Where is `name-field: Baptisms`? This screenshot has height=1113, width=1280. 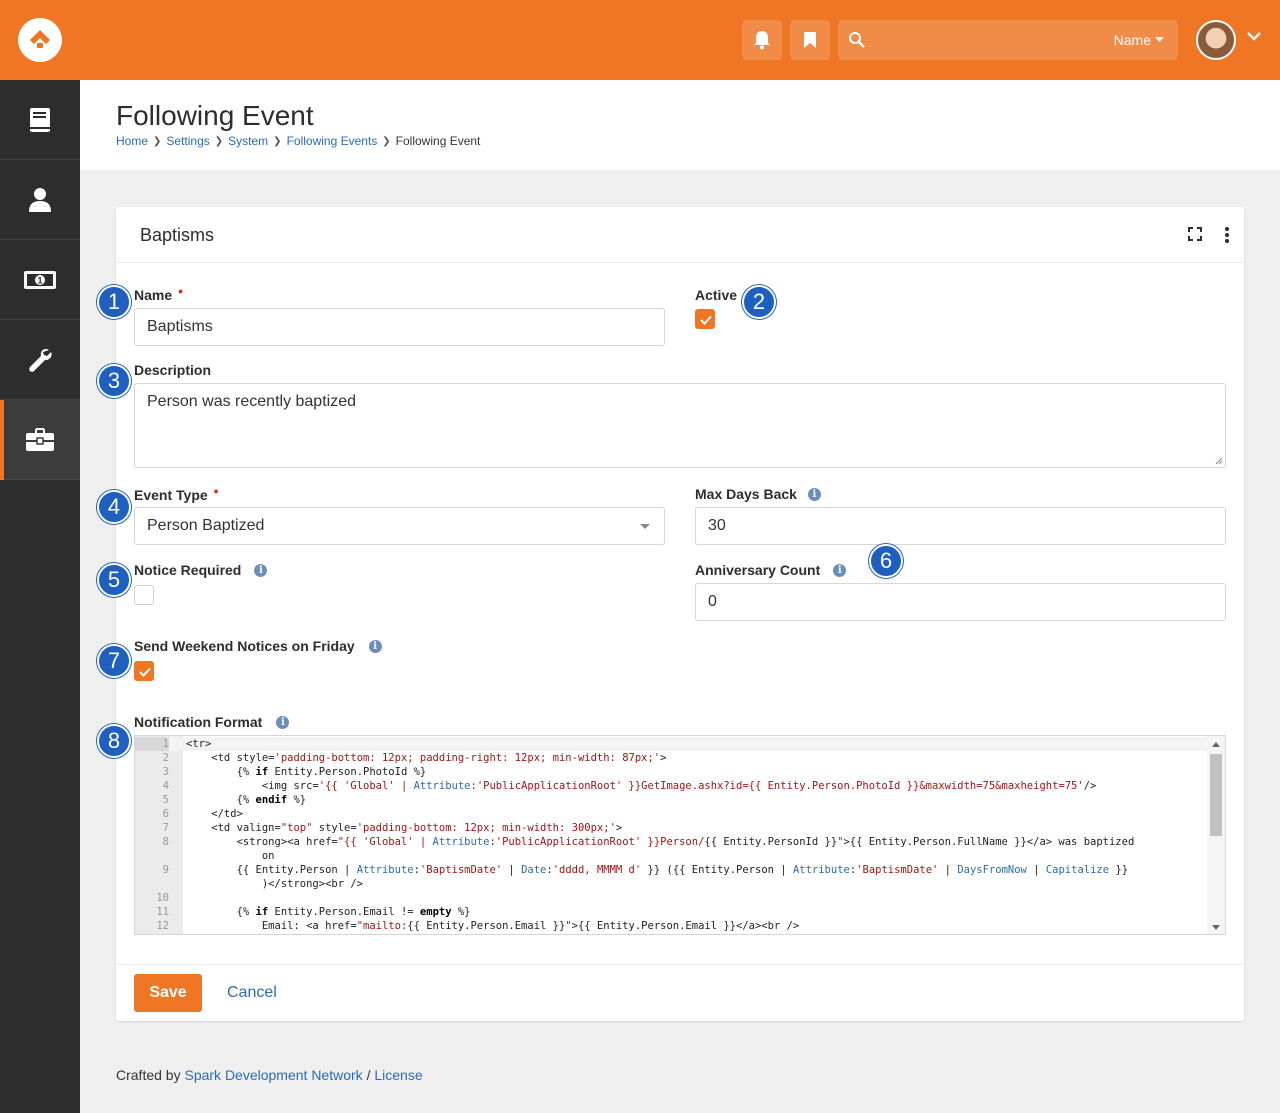
name-field: Baptisms is located at coordinates (399, 327).